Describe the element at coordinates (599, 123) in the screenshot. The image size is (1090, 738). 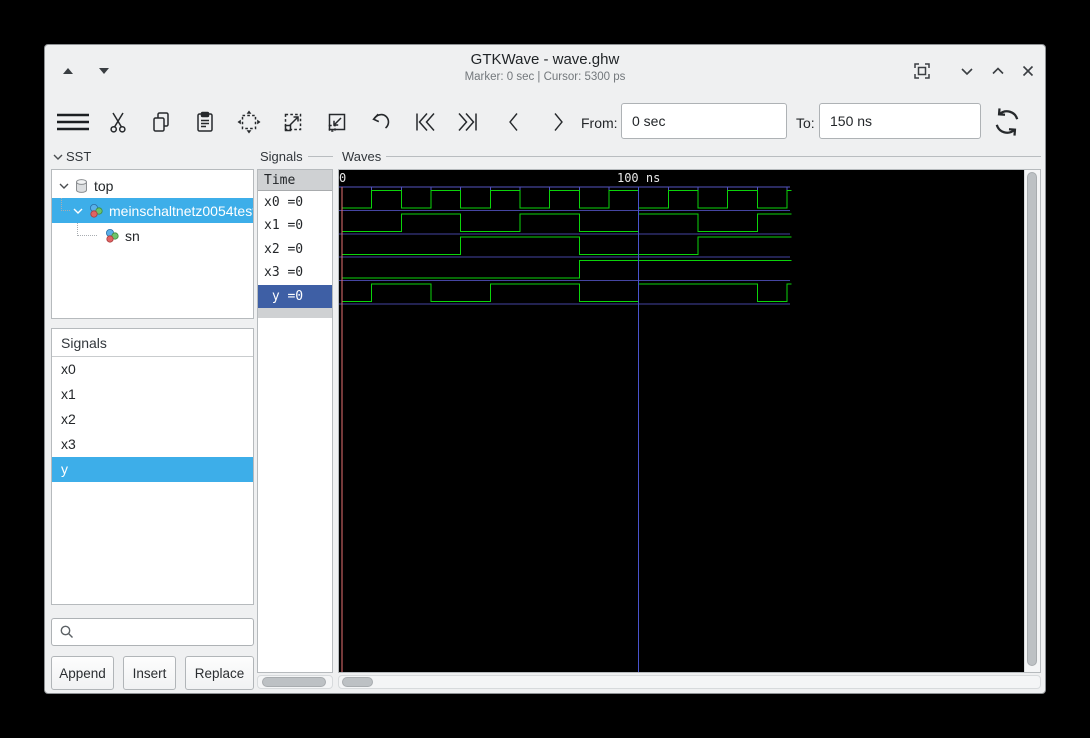
I see `from-label: From:` at that location.